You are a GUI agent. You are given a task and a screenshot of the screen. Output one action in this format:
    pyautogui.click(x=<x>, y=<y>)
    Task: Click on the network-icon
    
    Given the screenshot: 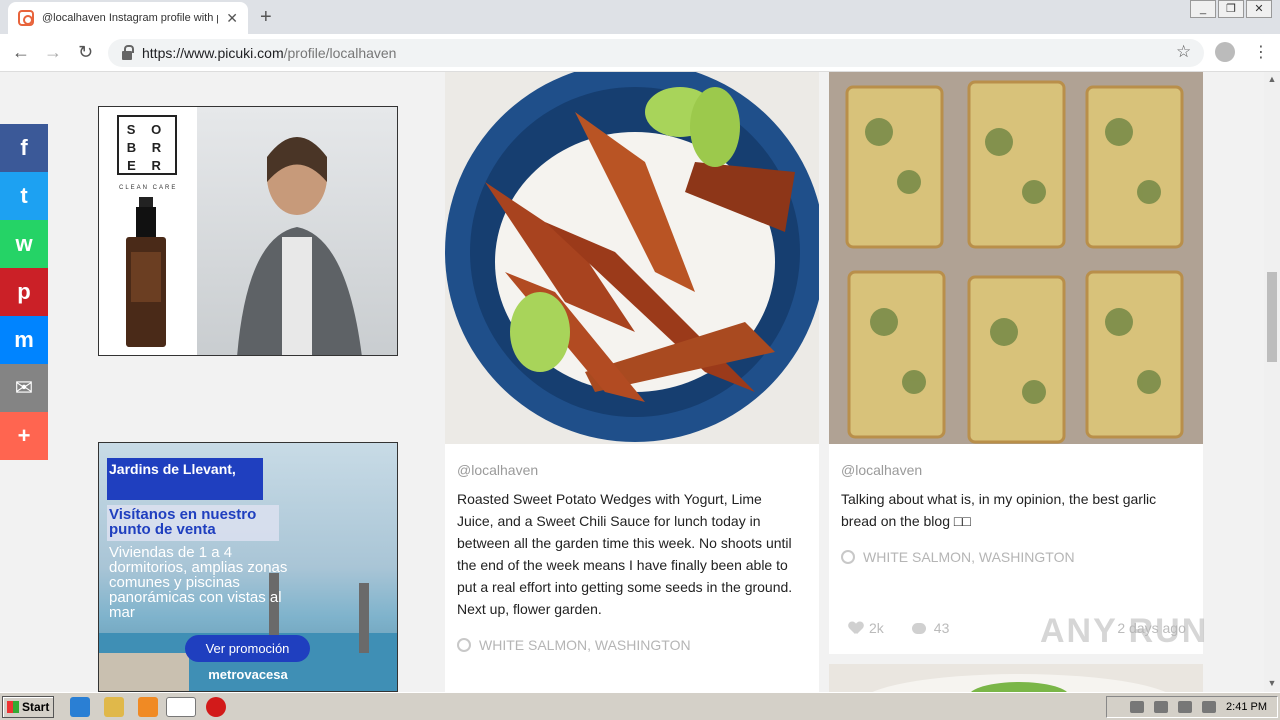 What is the action you would take?
    pyautogui.click(x=1185, y=707)
    